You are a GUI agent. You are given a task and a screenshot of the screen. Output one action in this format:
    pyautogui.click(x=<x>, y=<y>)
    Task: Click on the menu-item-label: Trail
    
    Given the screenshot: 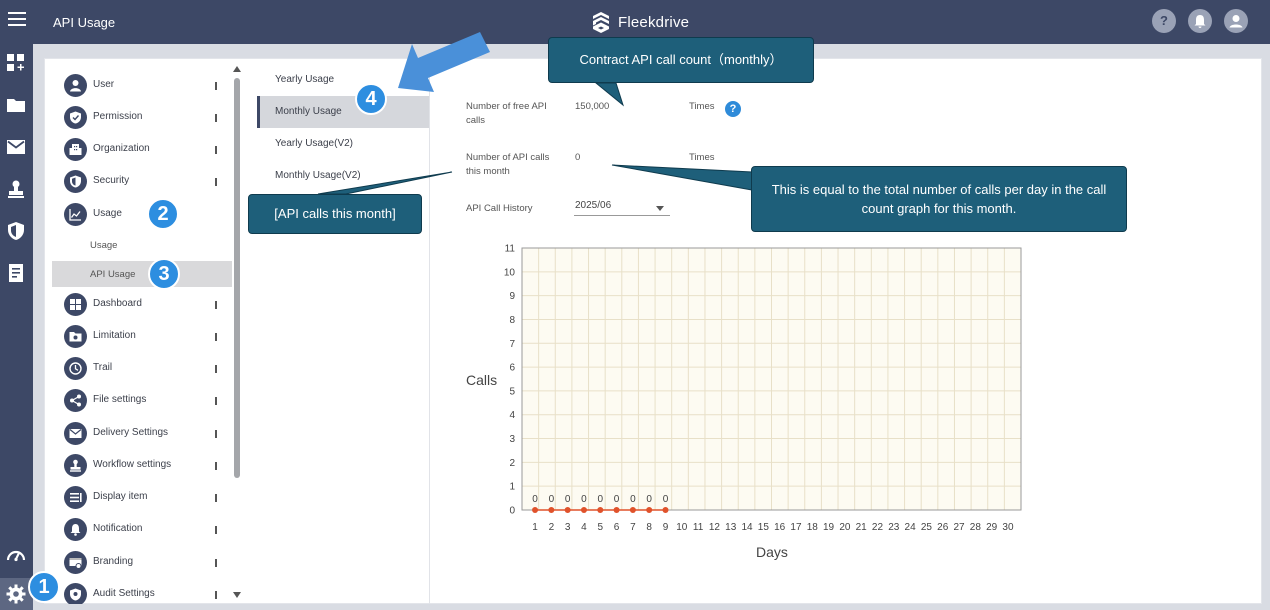 What is the action you would take?
    pyautogui.click(x=103, y=367)
    